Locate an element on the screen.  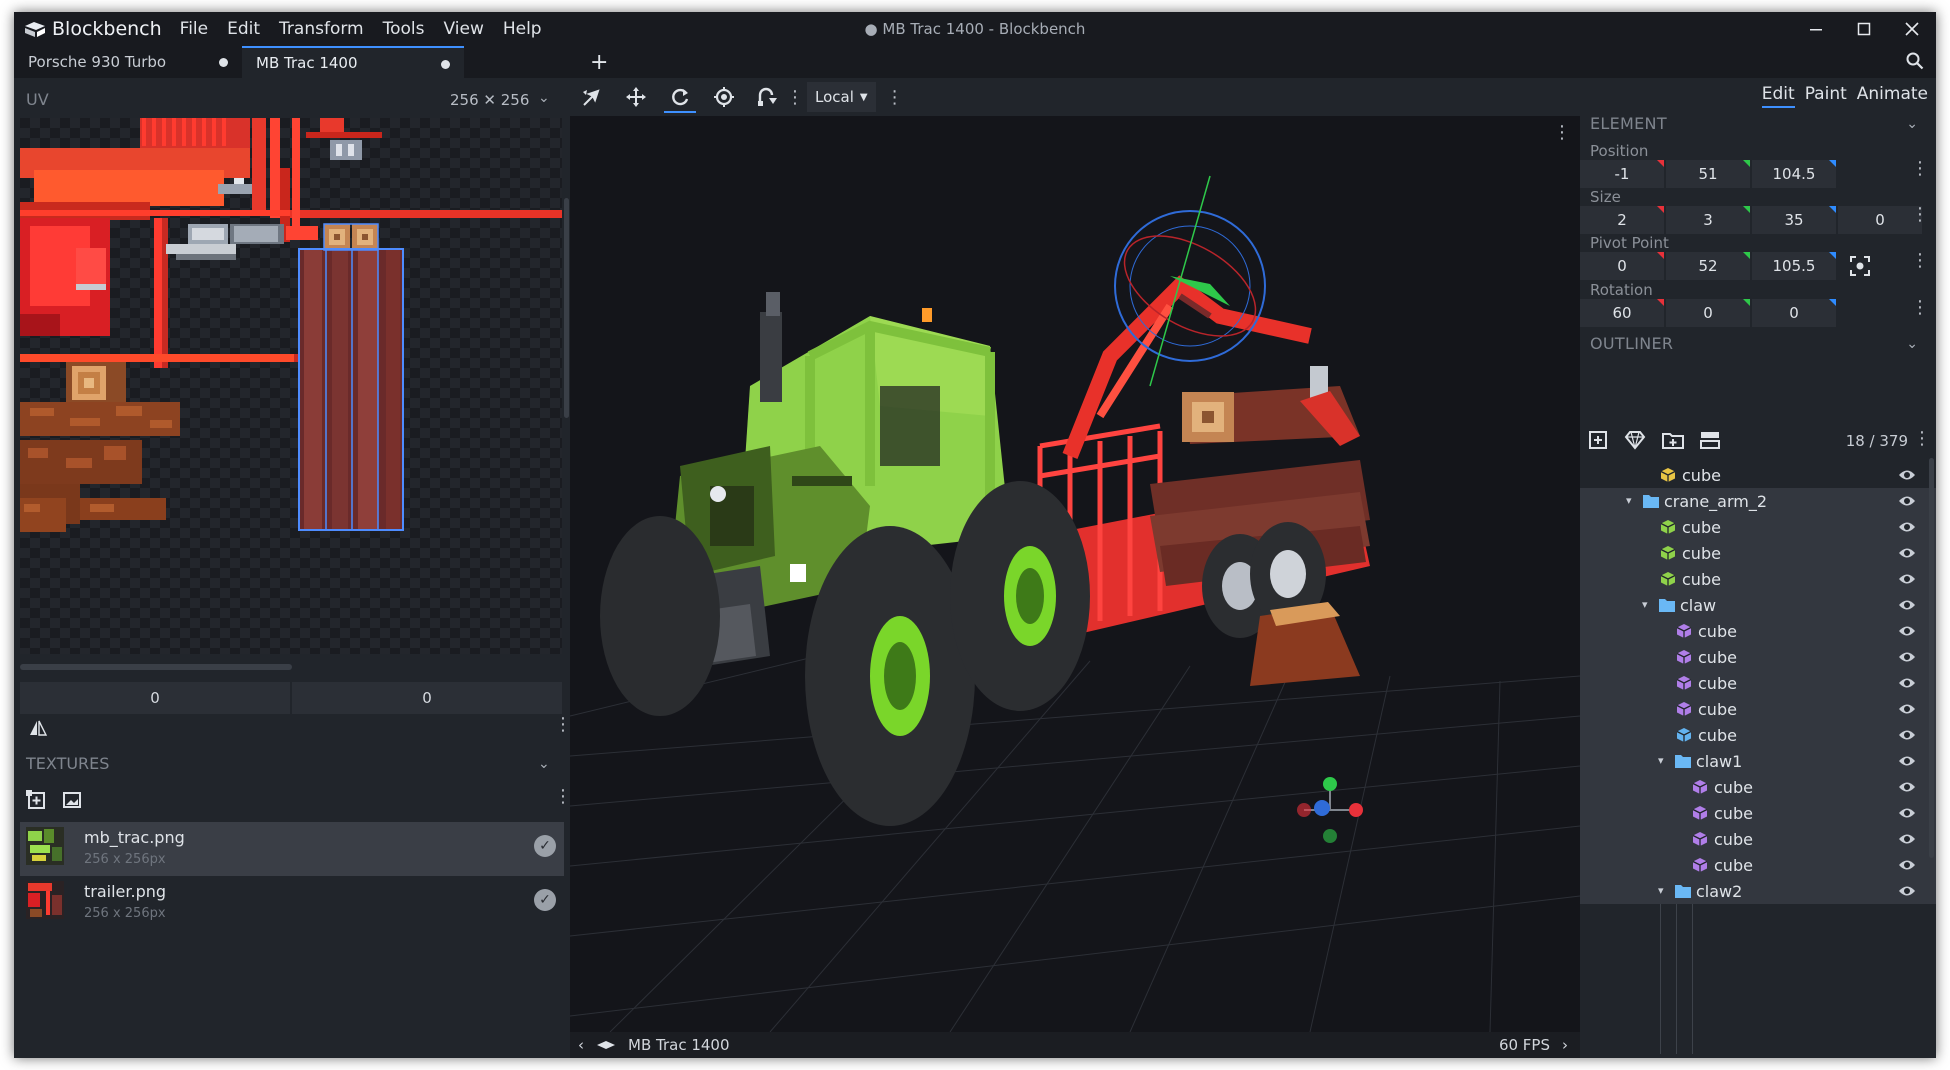
position-x-field: -1 is located at coordinates (1622, 174).